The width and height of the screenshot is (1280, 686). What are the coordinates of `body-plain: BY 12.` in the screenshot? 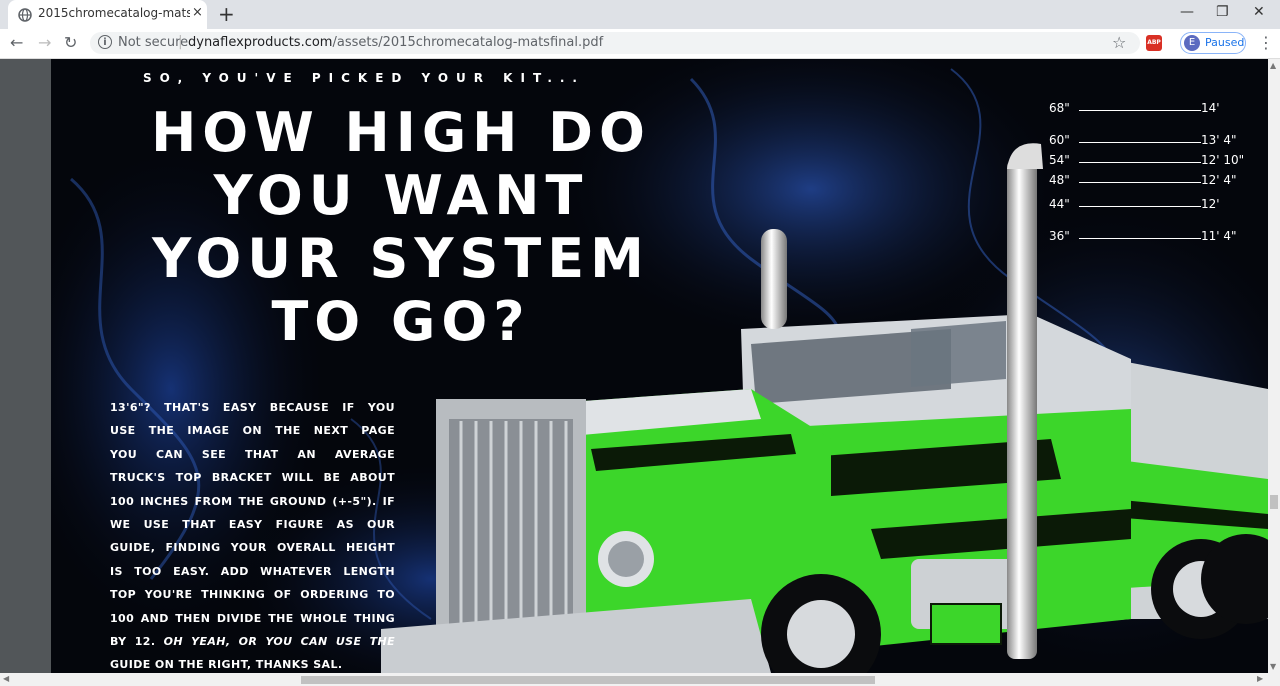 It's located at (137, 642).